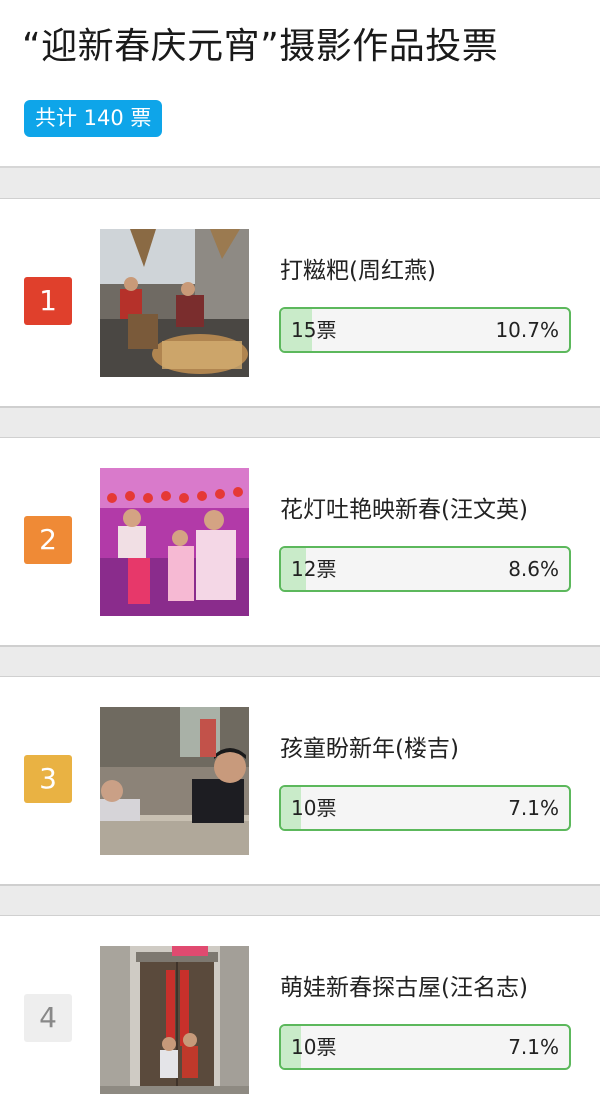 This screenshot has width=600, height=1118. I want to click on vote-percent: 8.6%, so click(533, 569).